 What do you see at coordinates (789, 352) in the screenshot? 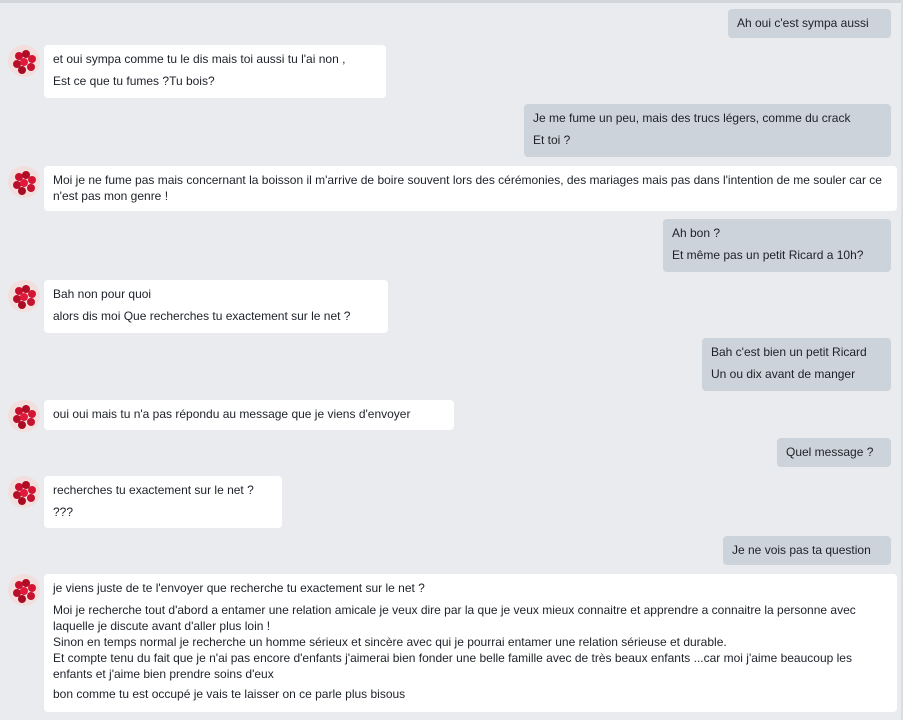
I see `message-text: Bah c'est bien un petit Ricard` at bounding box center [789, 352].